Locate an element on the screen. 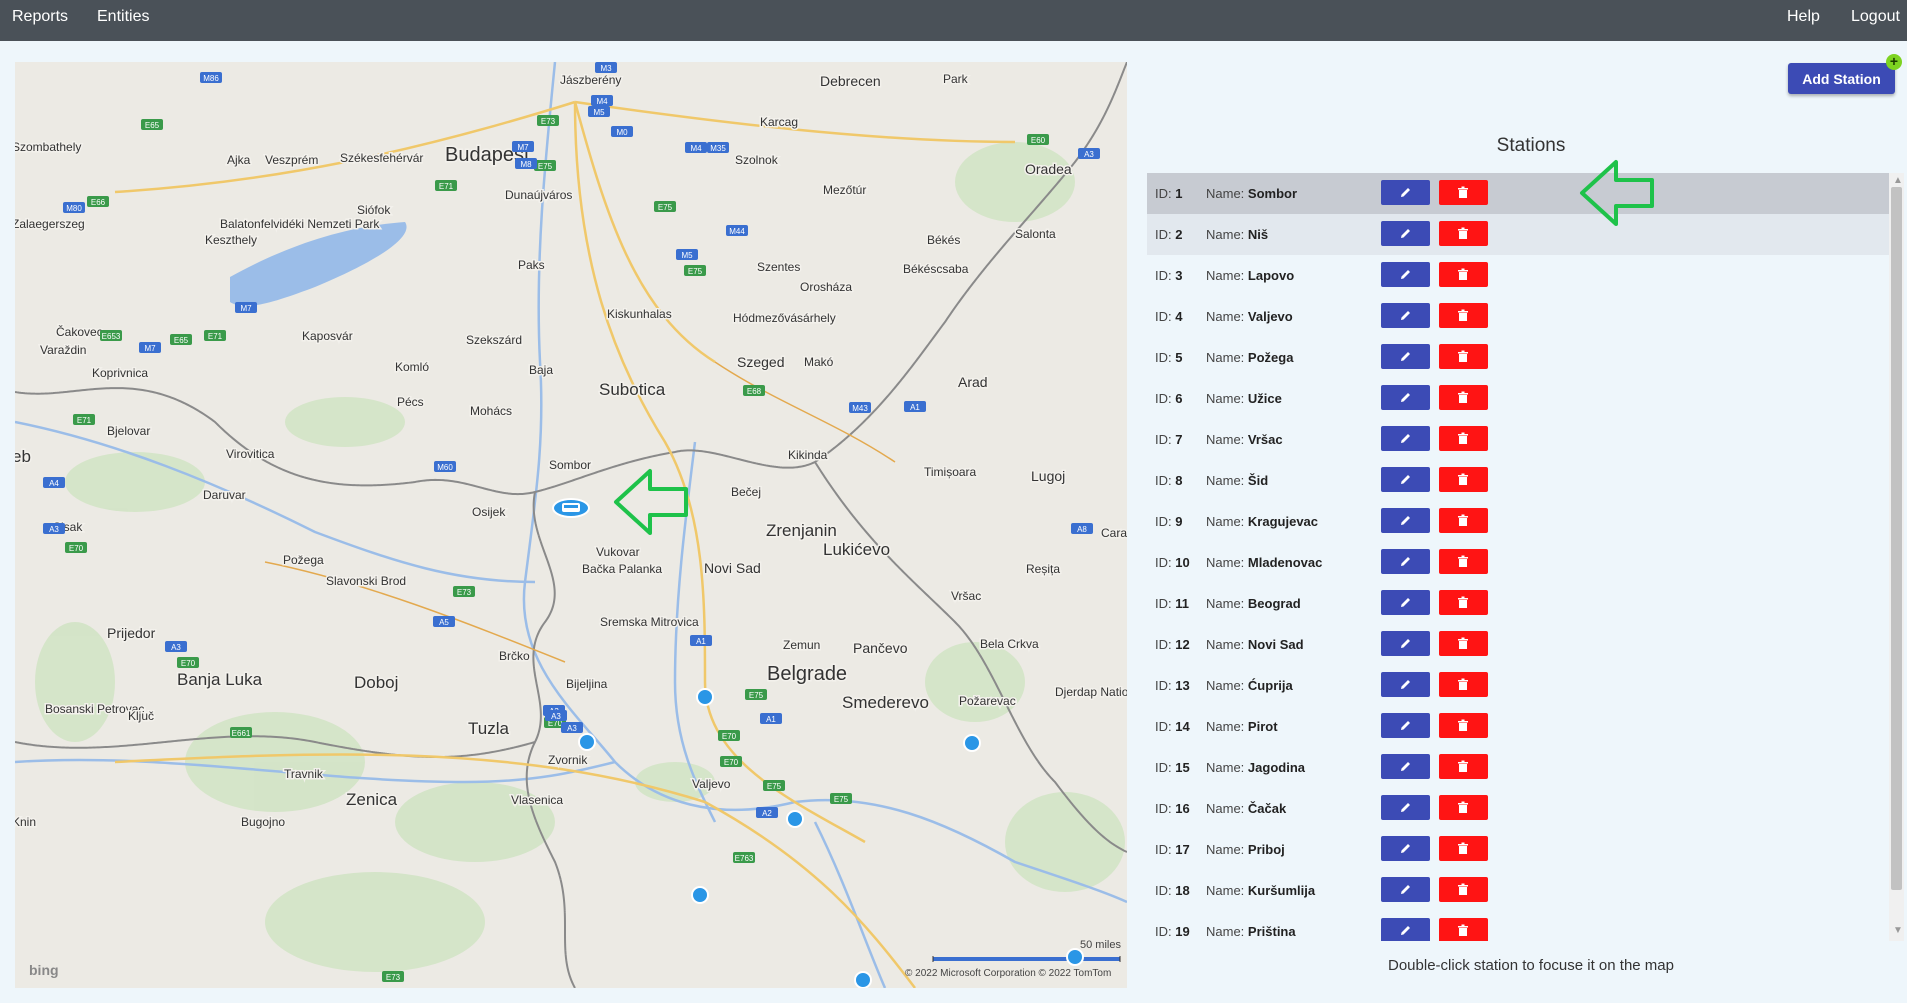 The height and width of the screenshot is (1003, 1907). station-id: ID: 2 is located at coordinates (1169, 234).